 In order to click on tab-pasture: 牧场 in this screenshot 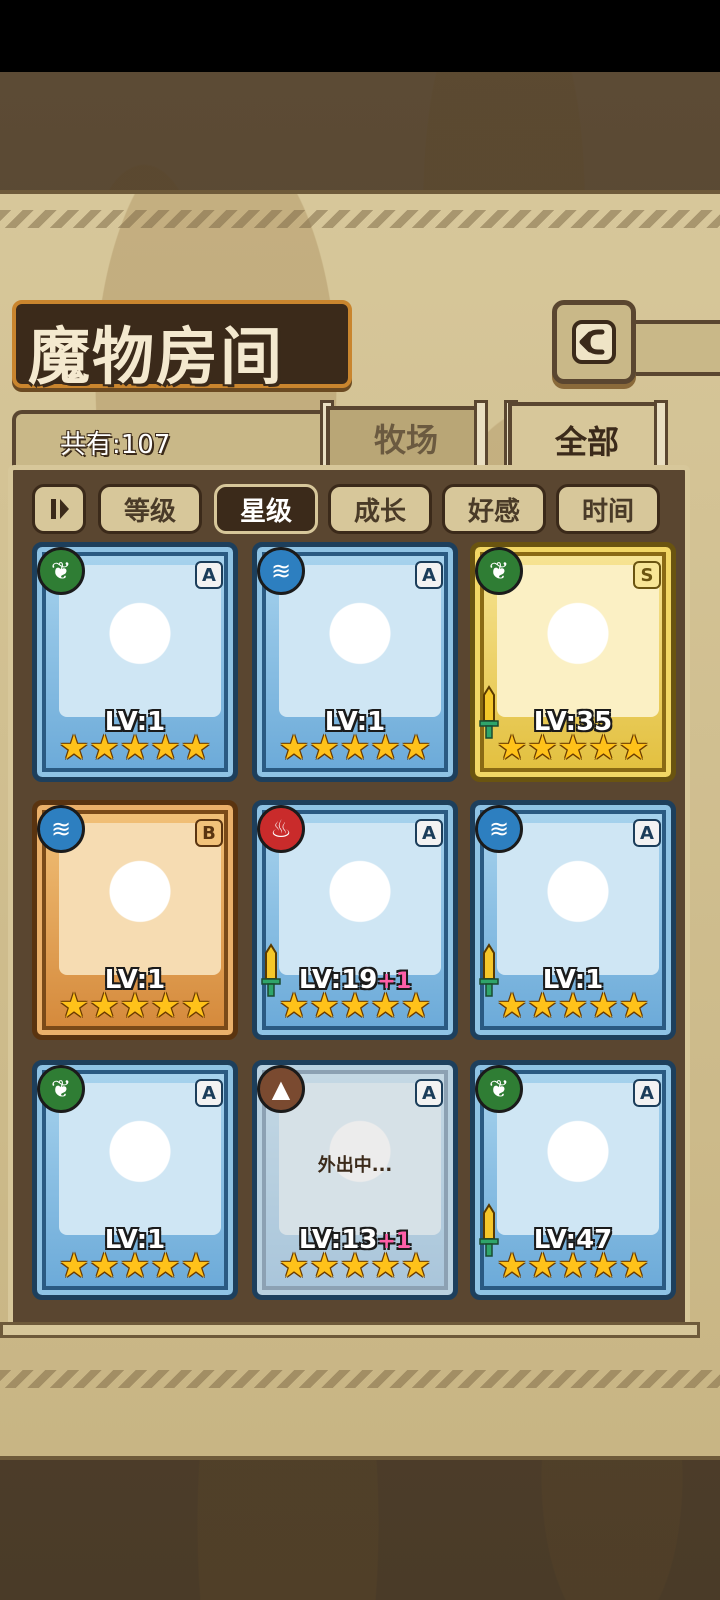, I will do `click(406, 436)`.